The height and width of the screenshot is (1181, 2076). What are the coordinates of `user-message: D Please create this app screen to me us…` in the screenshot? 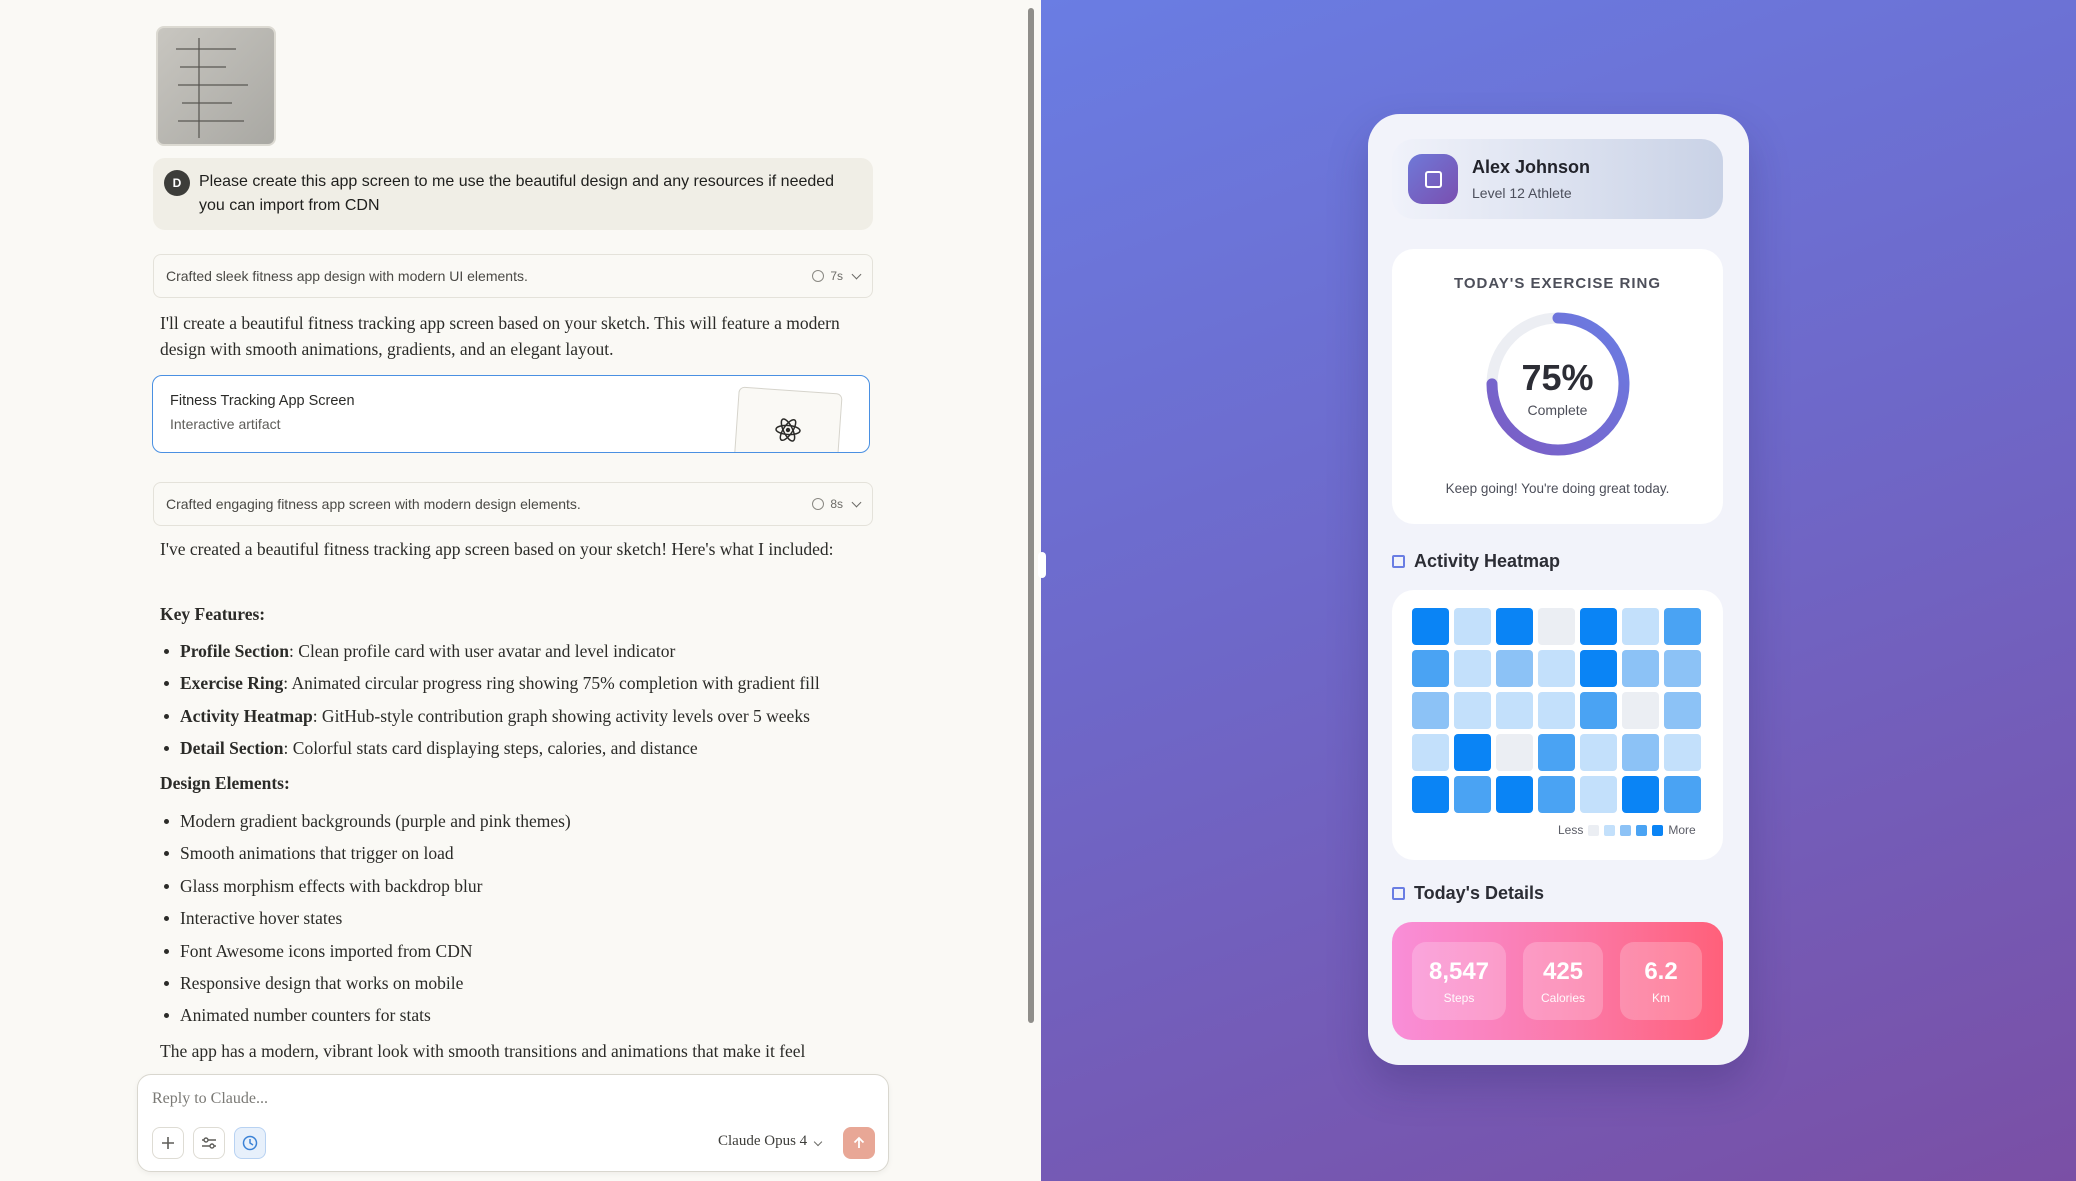 It's located at (513, 194).